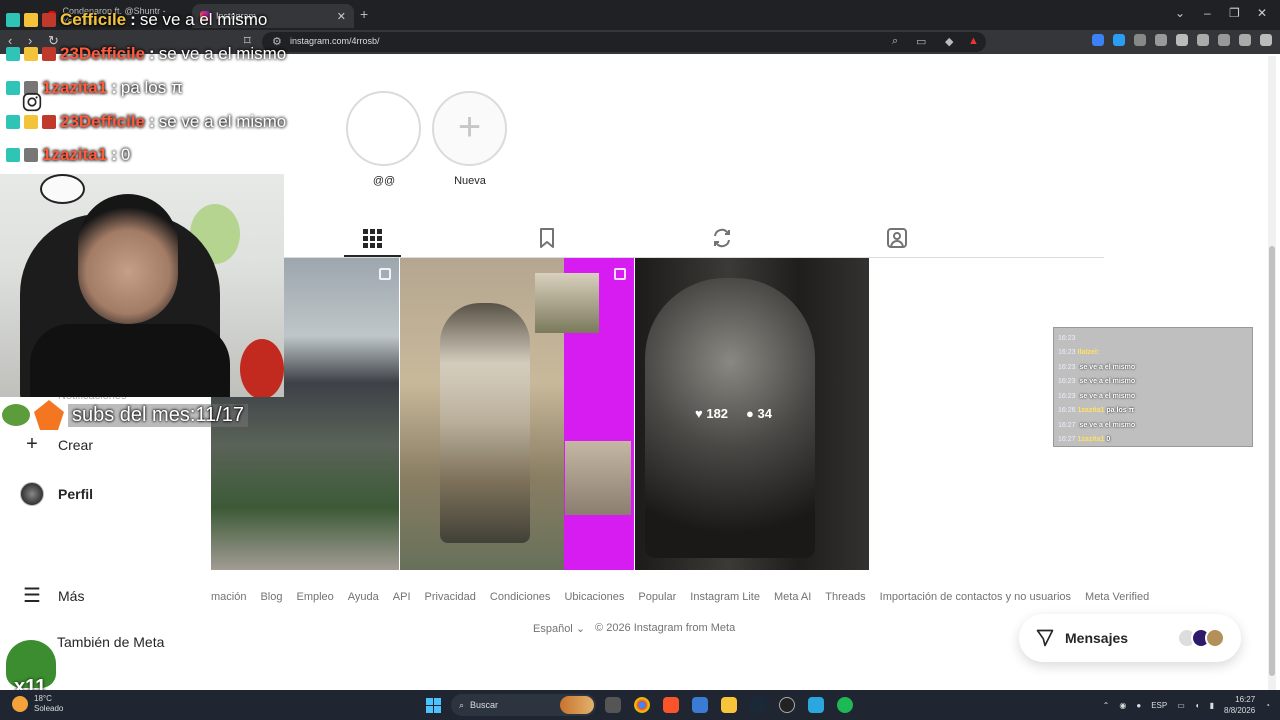 The image size is (1280, 720). I want to click on battery-icon: ▮, so click(1212, 705).